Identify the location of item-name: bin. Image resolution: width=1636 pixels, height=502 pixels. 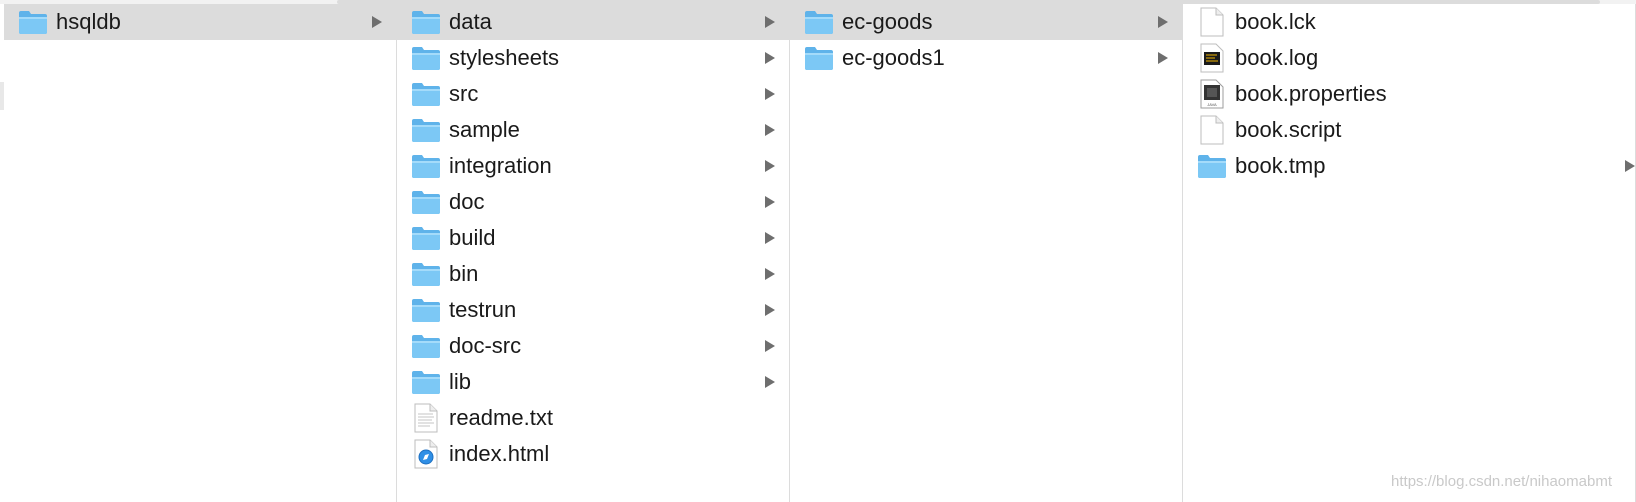
(464, 273).